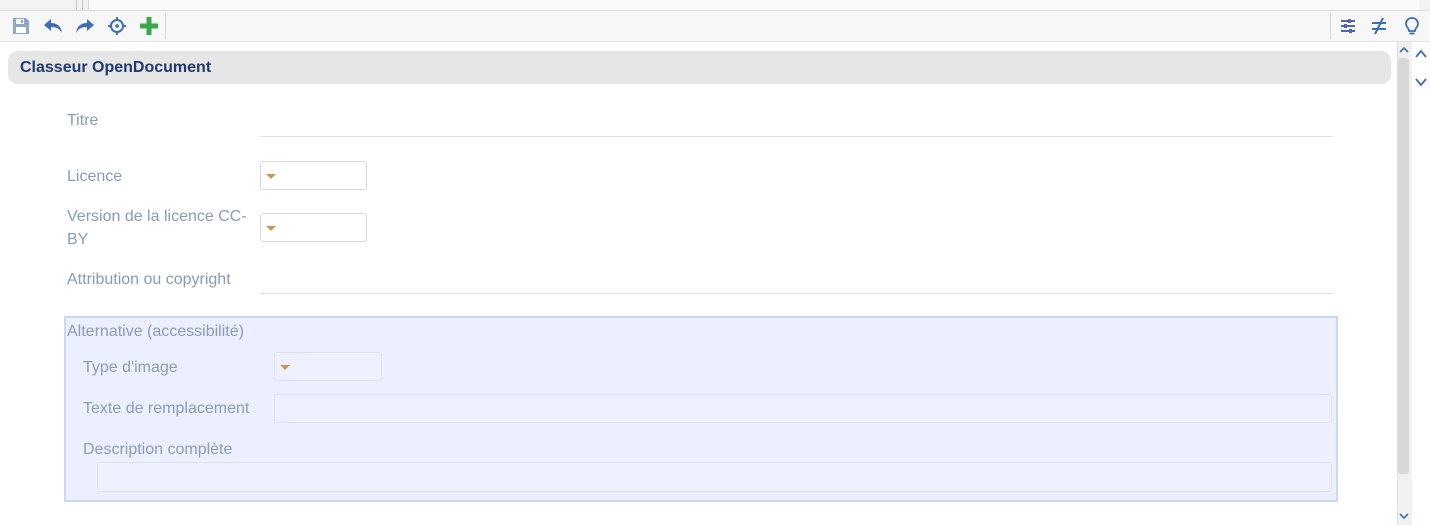 The image size is (1430, 525). I want to click on alternative-legend: Alternative (accessibilité), so click(155, 331).